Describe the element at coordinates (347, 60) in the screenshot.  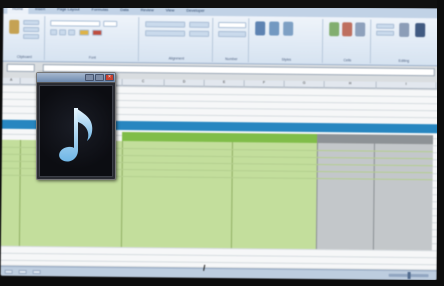
I see `group-label-cells: Cells` at that location.